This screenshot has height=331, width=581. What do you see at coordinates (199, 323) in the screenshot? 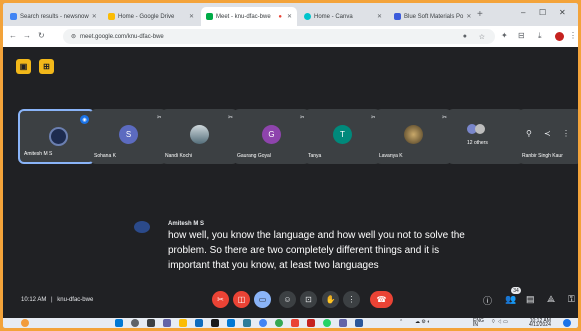
I see `edge-icon` at bounding box center [199, 323].